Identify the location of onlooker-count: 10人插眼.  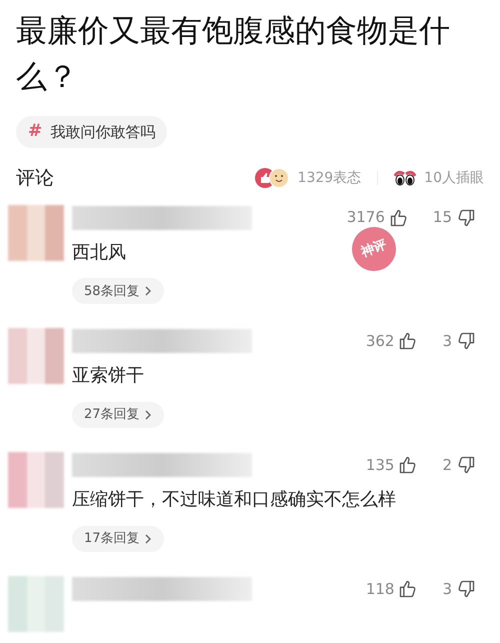
(454, 178).